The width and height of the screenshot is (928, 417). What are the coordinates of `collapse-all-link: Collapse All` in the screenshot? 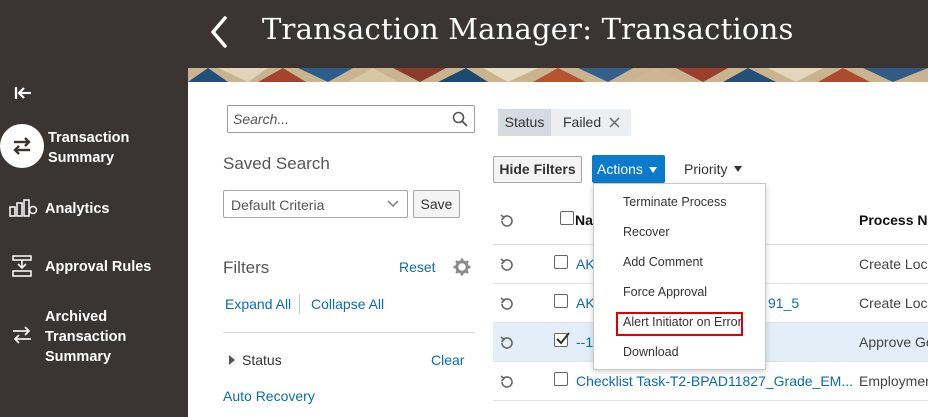 It's located at (347, 304).